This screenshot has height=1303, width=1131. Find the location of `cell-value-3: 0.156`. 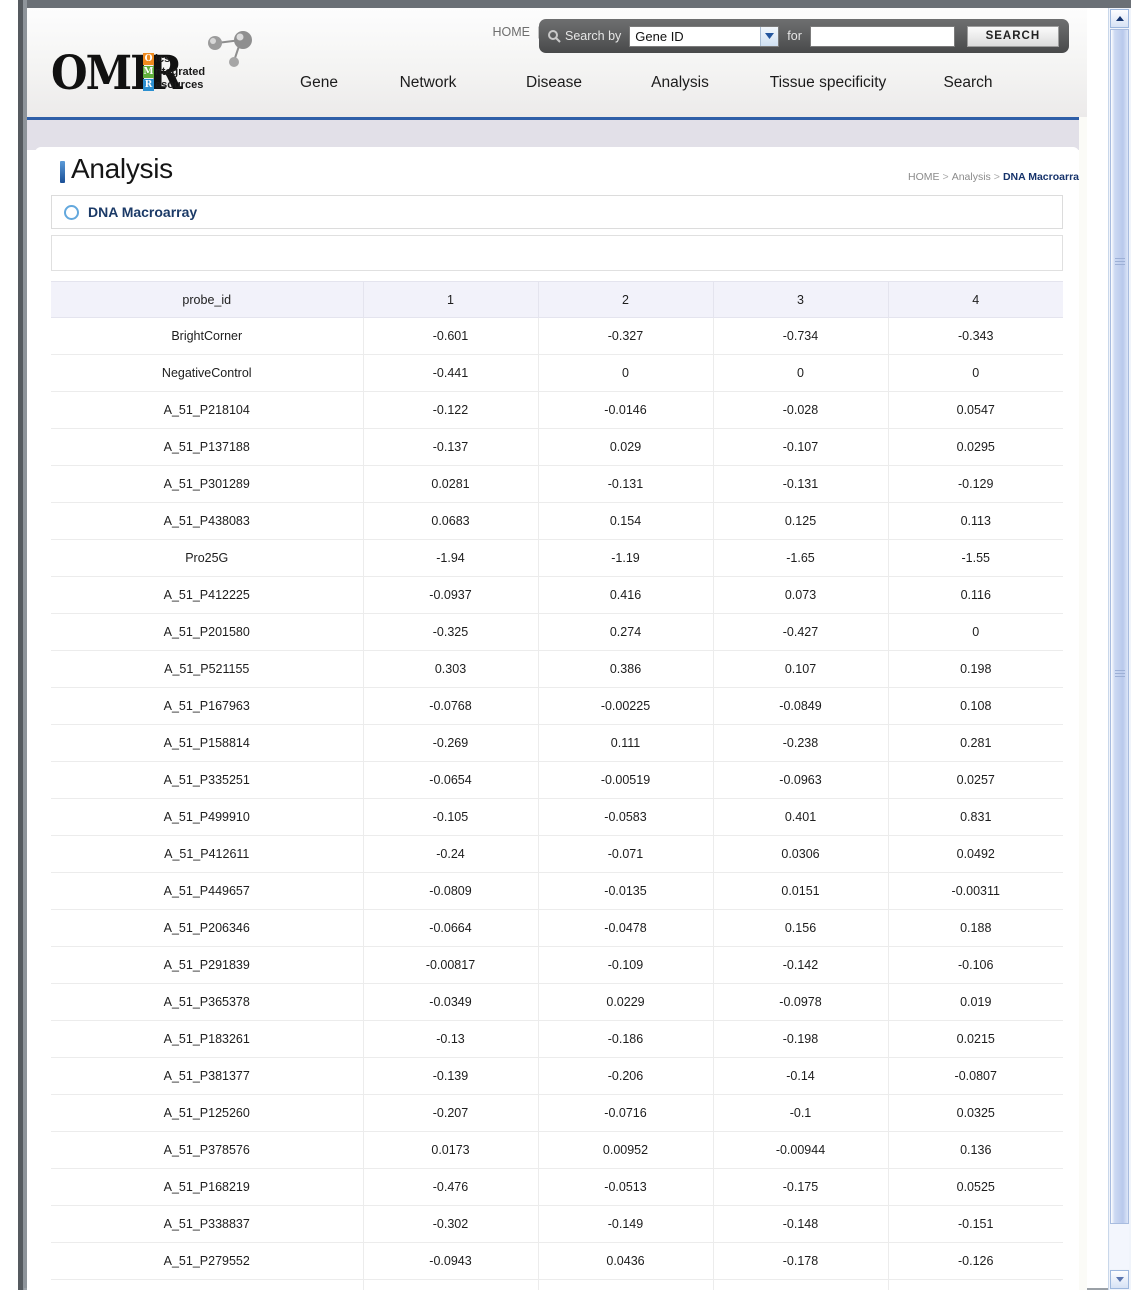

cell-value-3: 0.156 is located at coordinates (801, 928).